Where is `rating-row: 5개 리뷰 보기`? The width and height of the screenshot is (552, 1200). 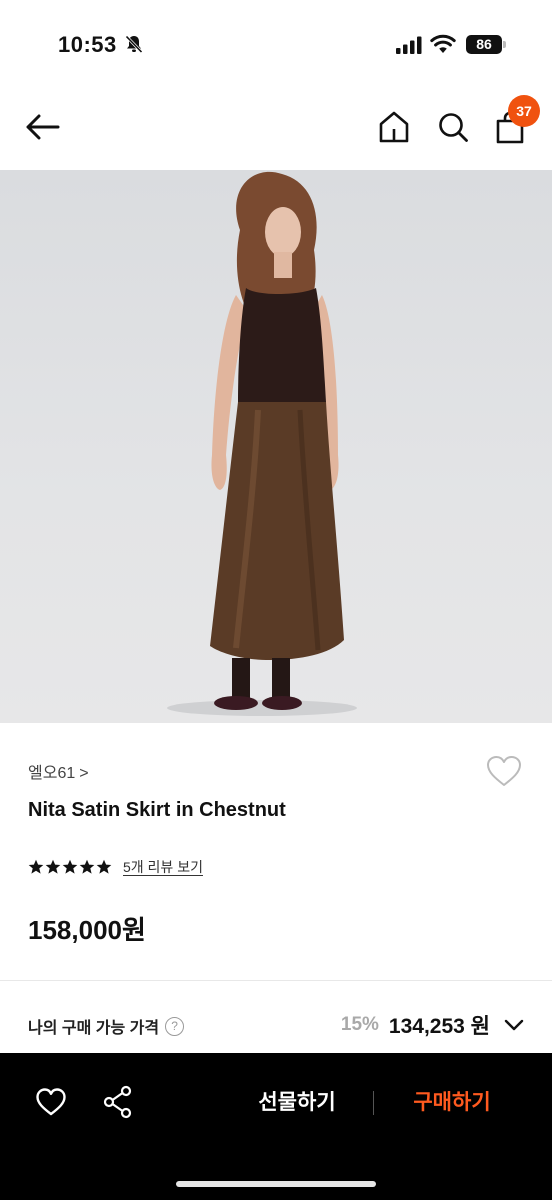 rating-row: 5개 리뷰 보기 is located at coordinates (115, 867).